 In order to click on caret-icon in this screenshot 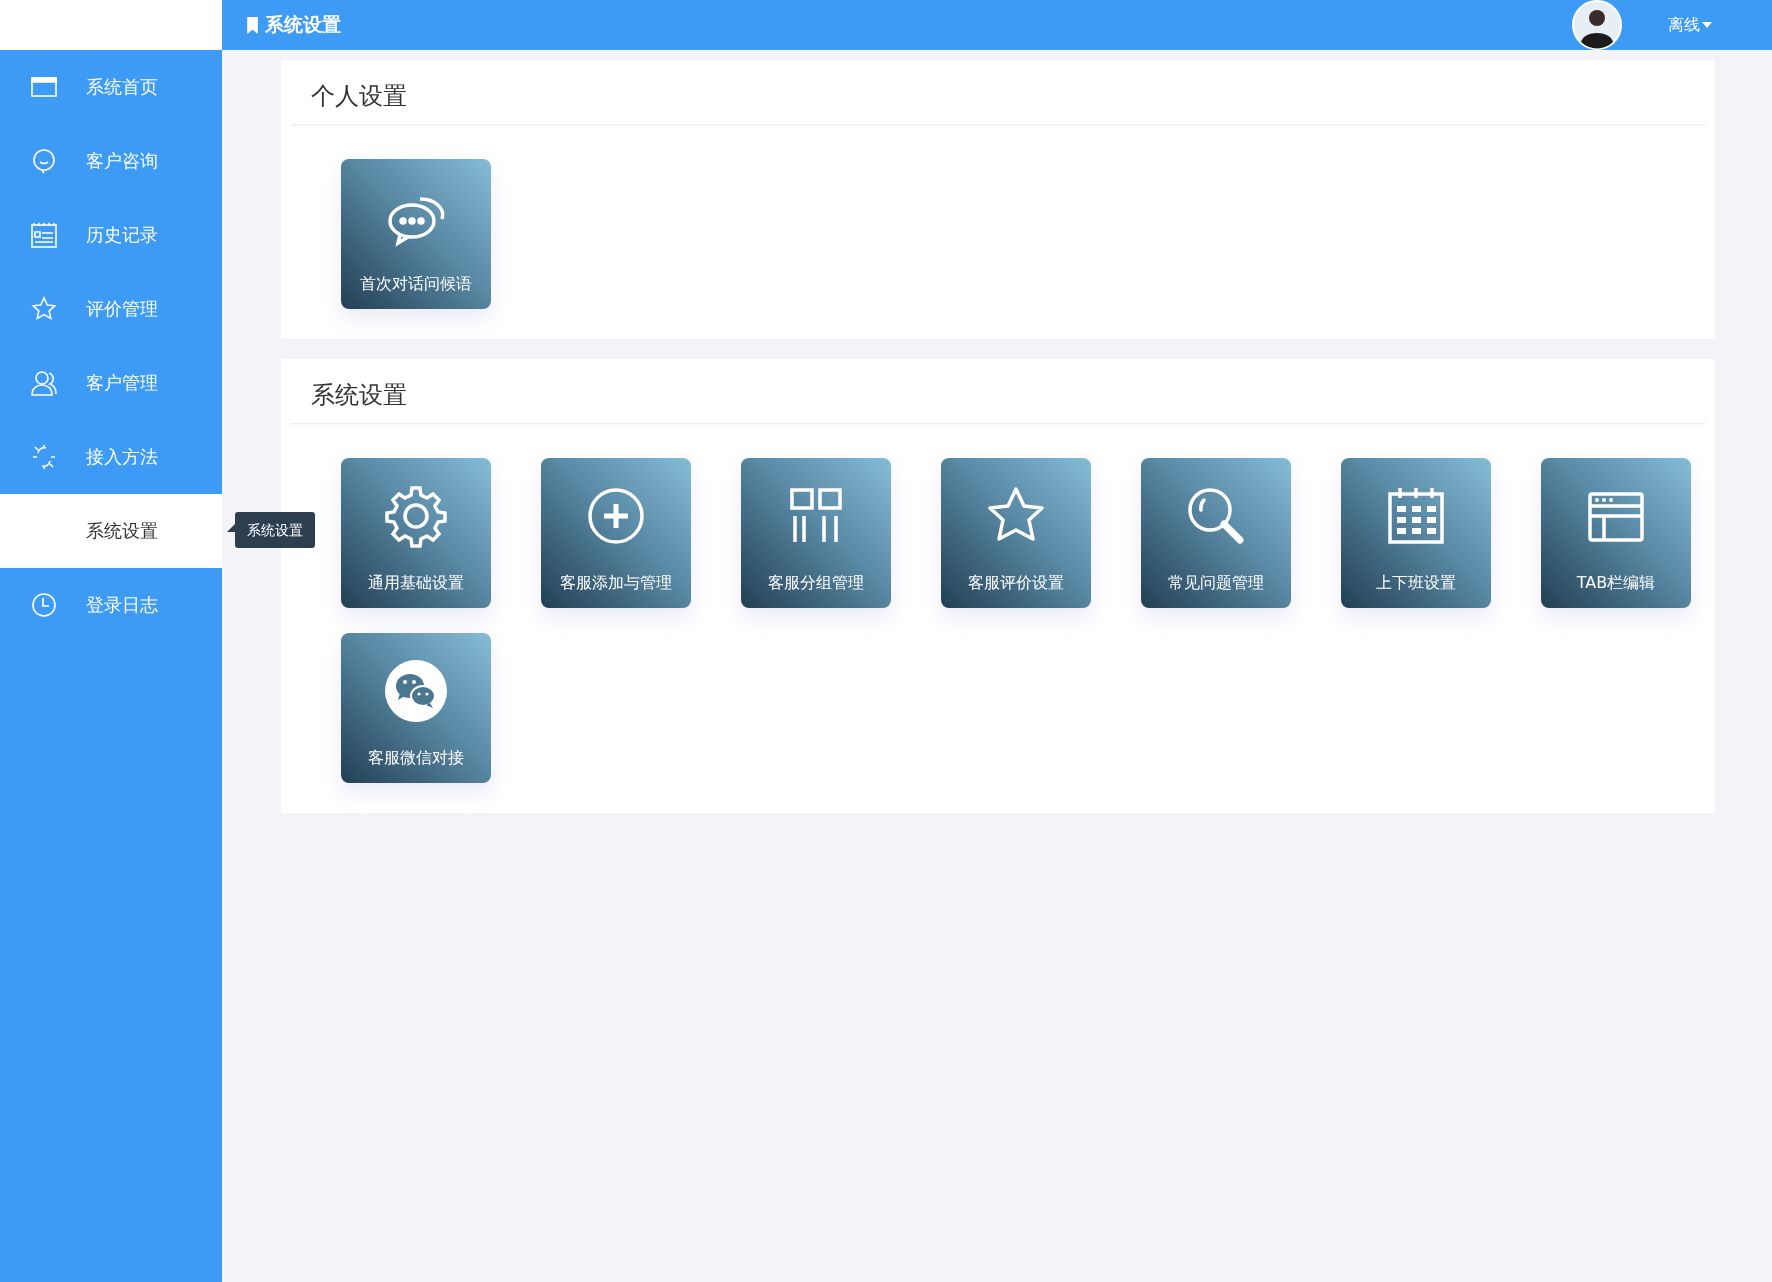, I will do `click(1707, 25)`.